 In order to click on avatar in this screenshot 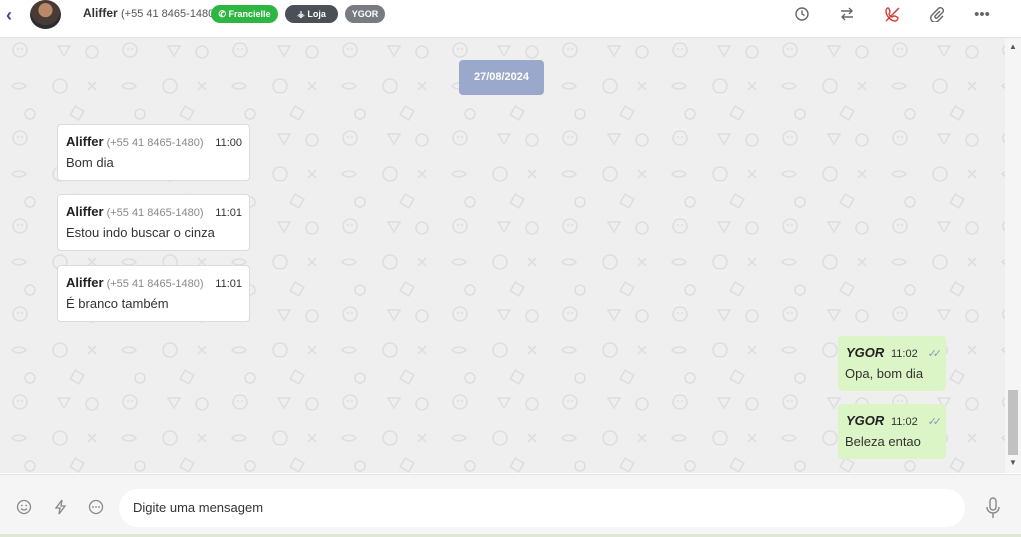, I will do `click(45, 14)`.